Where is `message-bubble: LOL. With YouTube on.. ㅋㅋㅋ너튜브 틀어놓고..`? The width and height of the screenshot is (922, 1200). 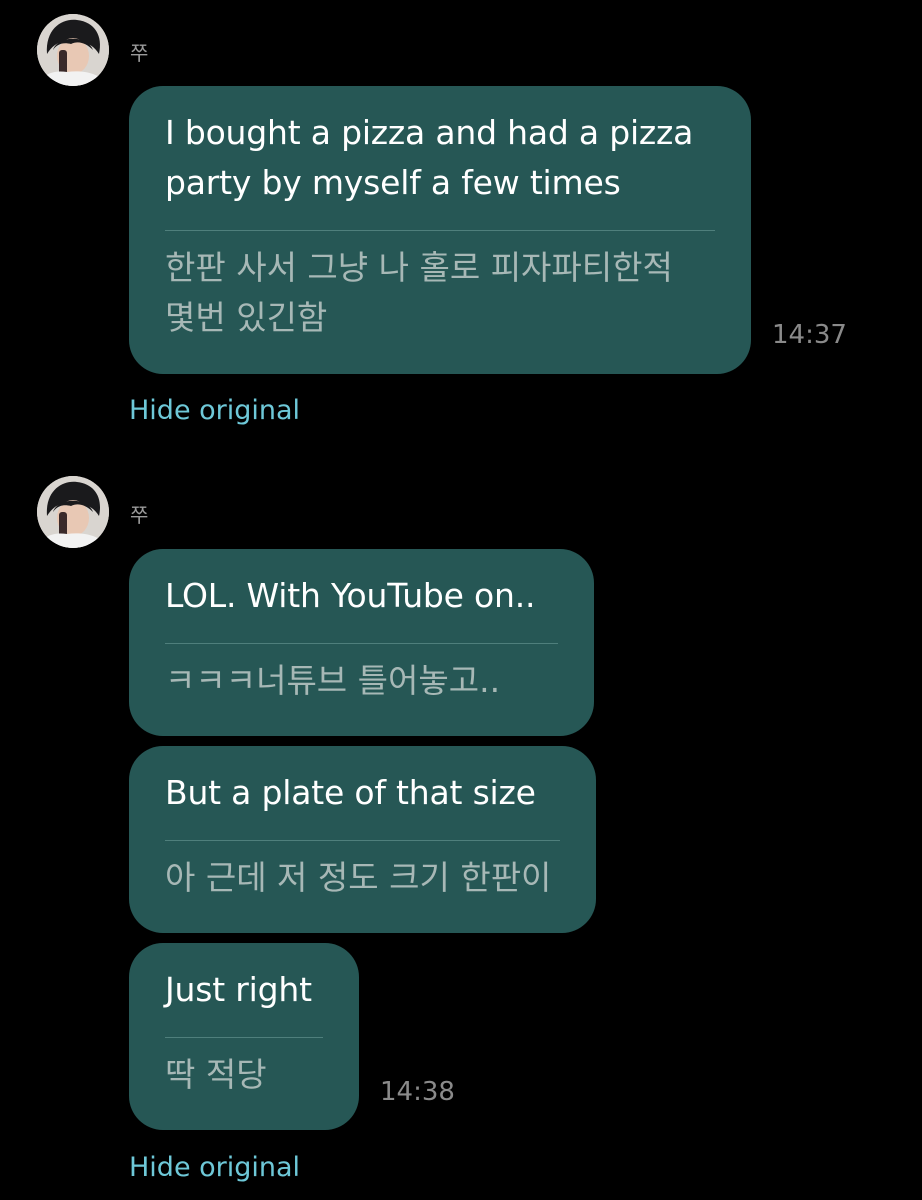 message-bubble: LOL. With YouTube on.. ㅋㅋㅋ너튜브 틀어놓고.. is located at coordinates (361, 642).